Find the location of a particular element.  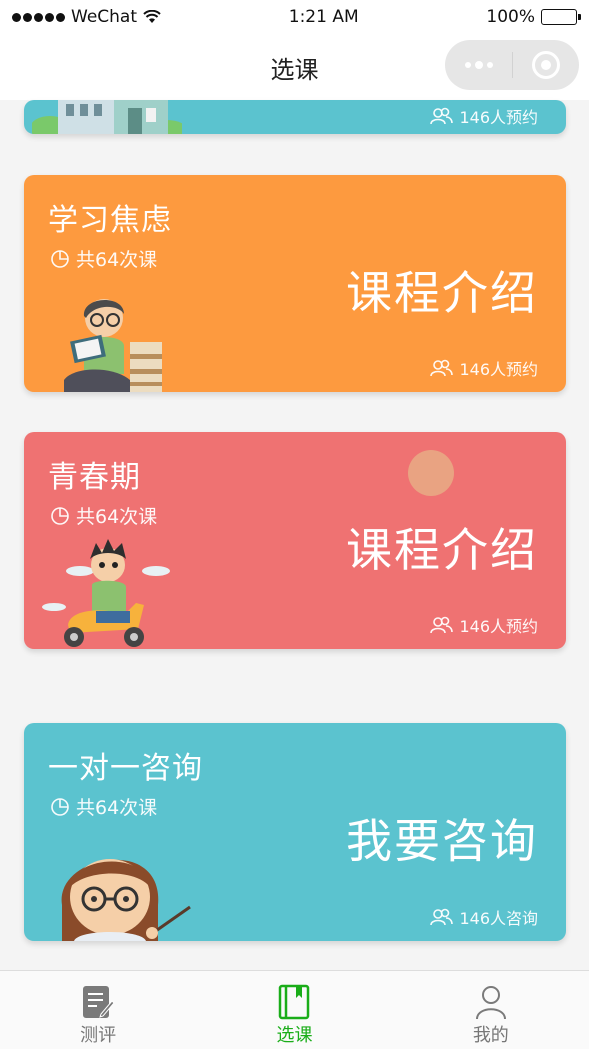

person-icon is located at coordinates (491, 1002).